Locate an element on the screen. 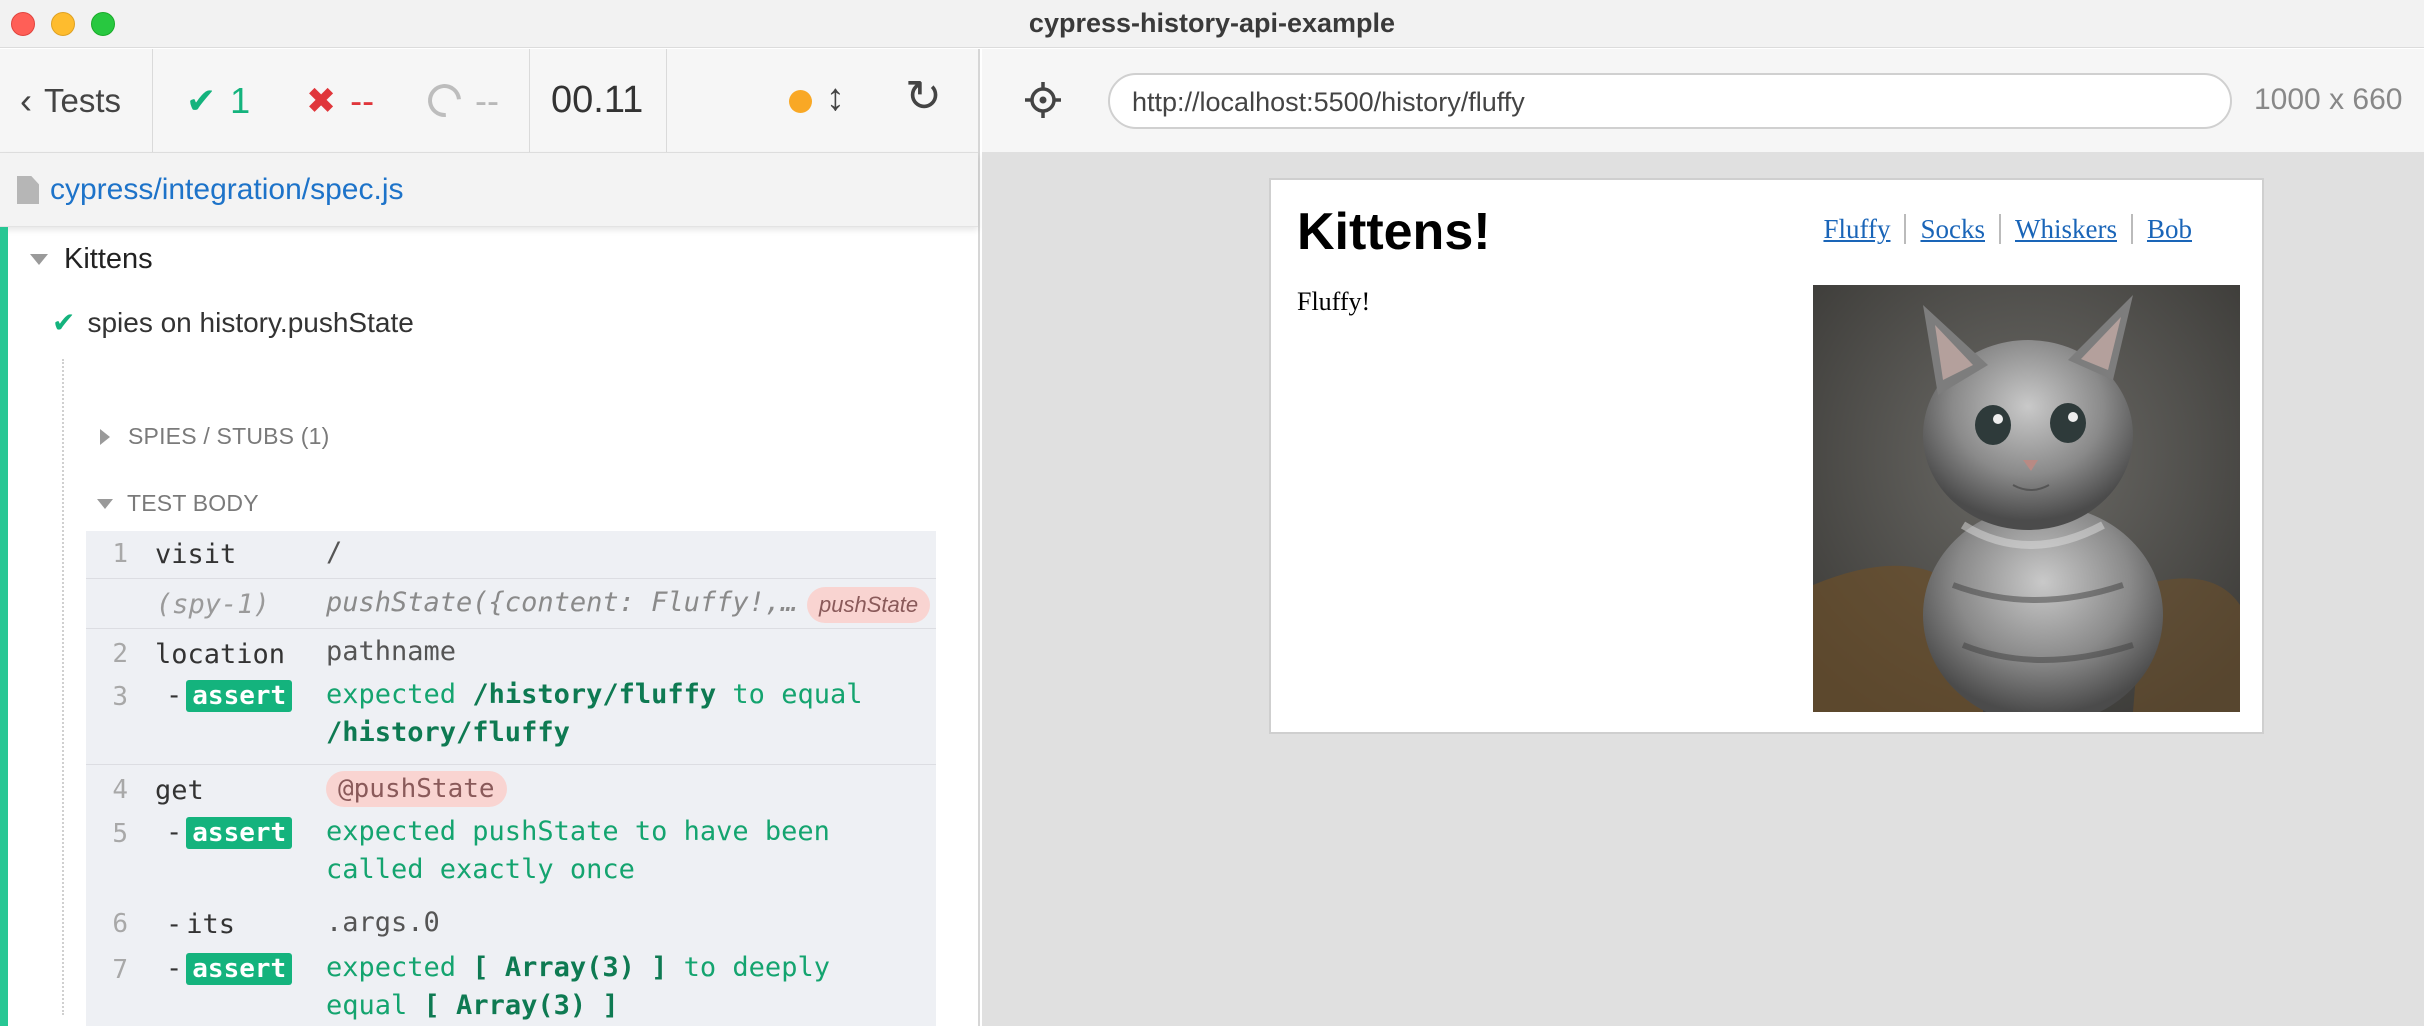 Image resolution: width=2424 pixels, height=1026 pixels. command-name: visit is located at coordinates (196, 554).